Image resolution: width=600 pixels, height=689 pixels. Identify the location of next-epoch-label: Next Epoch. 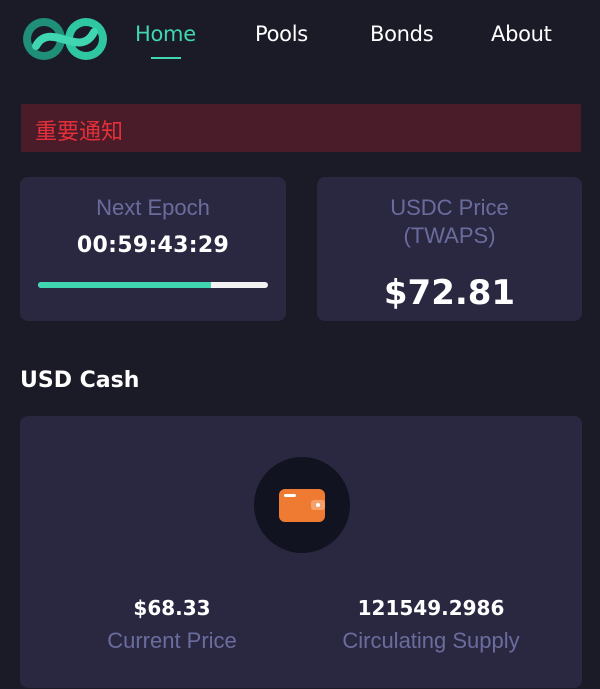
(153, 207).